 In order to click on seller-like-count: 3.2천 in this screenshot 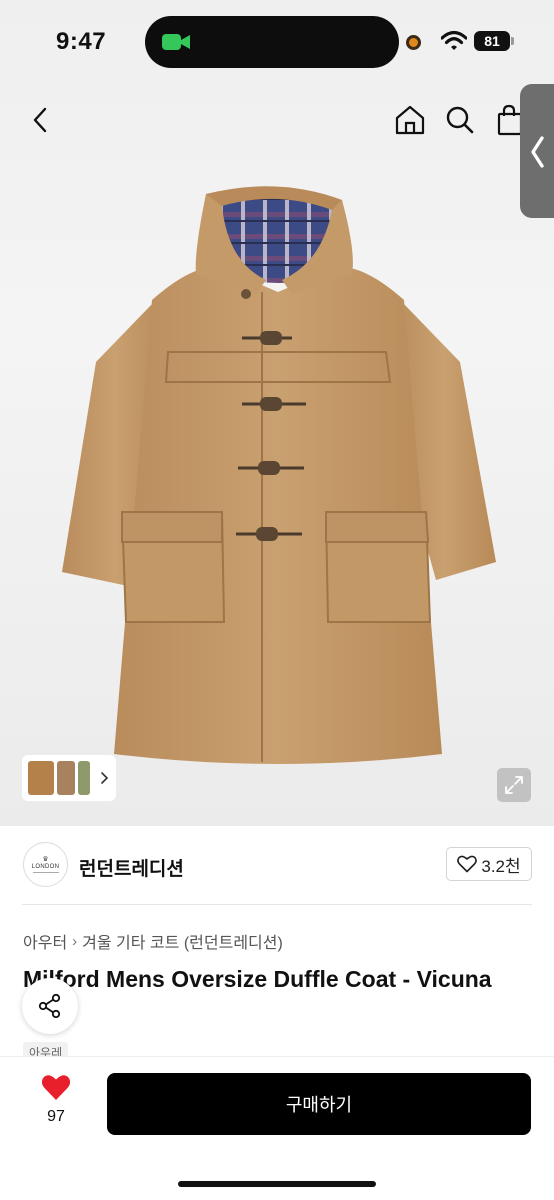, I will do `click(501, 866)`.